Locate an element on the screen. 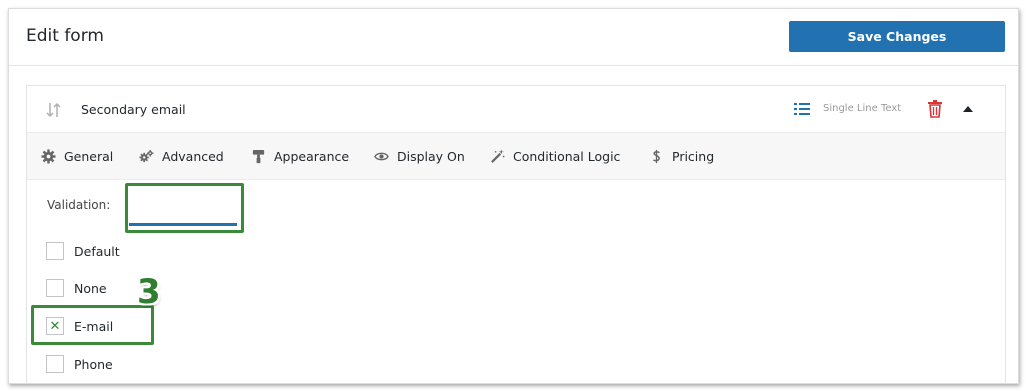 The image size is (1026, 391). eye-icon is located at coordinates (381, 156).